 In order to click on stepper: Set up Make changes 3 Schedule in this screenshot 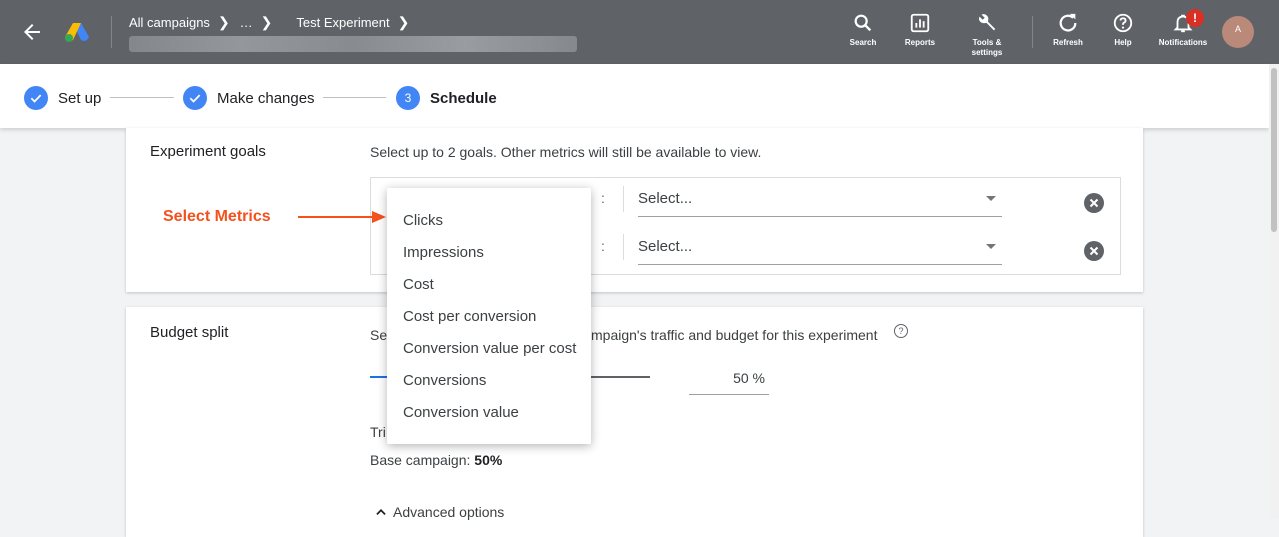, I will do `click(634, 96)`.